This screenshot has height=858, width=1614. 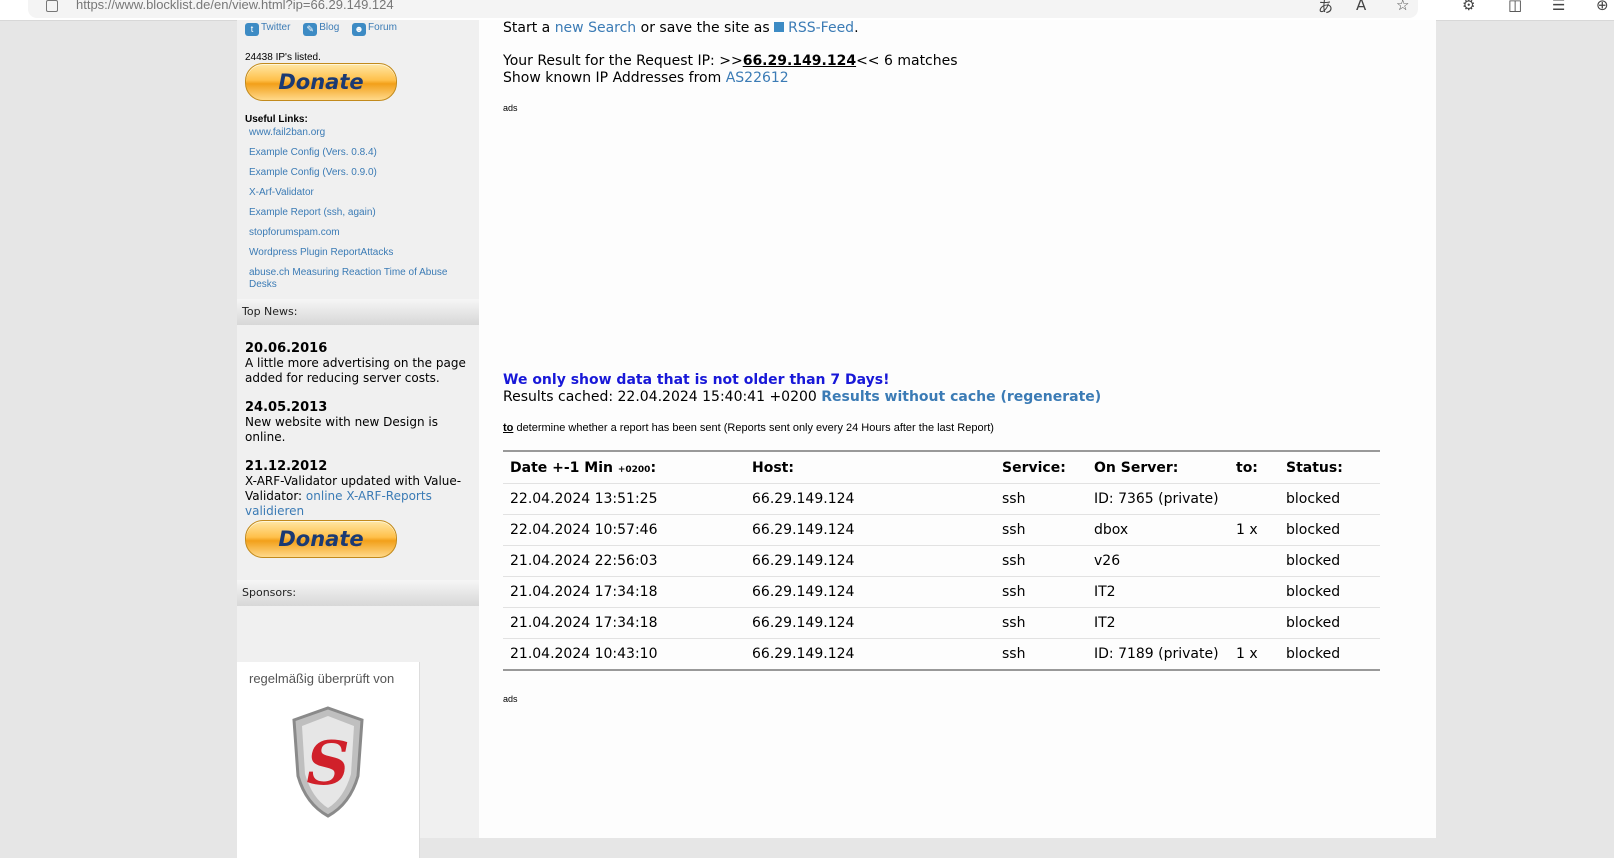 What do you see at coordinates (52, 6) in the screenshot?
I see `site-info-icon` at bounding box center [52, 6].